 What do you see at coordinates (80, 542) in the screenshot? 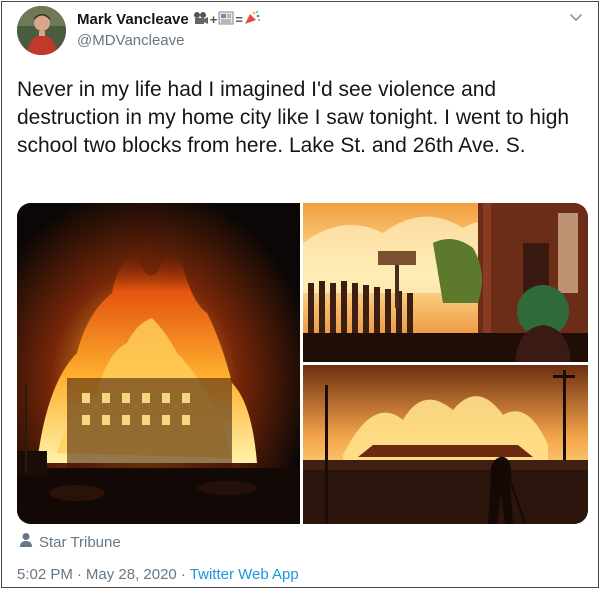
I see `source-label: Star Tribune` at bounding box center [80, 542].